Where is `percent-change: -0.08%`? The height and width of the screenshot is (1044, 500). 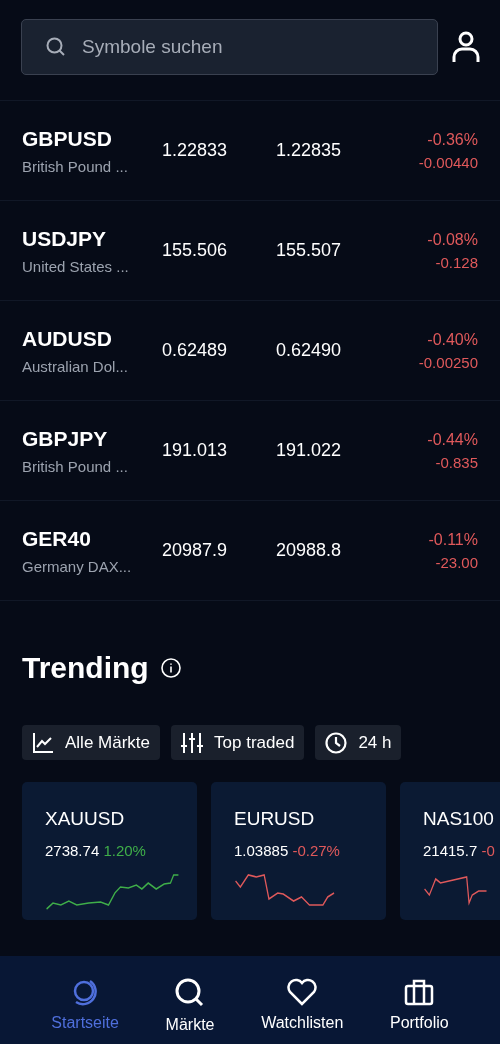
percent-change: -0.08% is located at coordinates (452, 239).